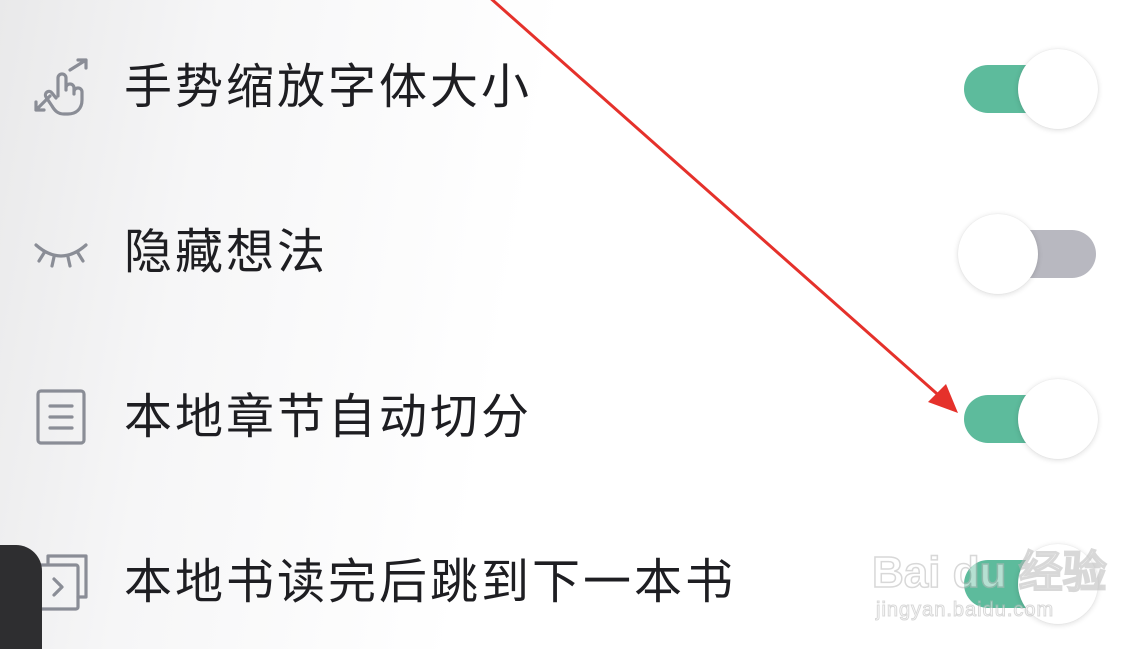 Image resolution: width=1141 pixels, height=649 pixels. What do you see at coordinates (328, 87) in the screenshot?
I see `setting-label: 手势缩放字体大小` at bounding box center [328, 87].